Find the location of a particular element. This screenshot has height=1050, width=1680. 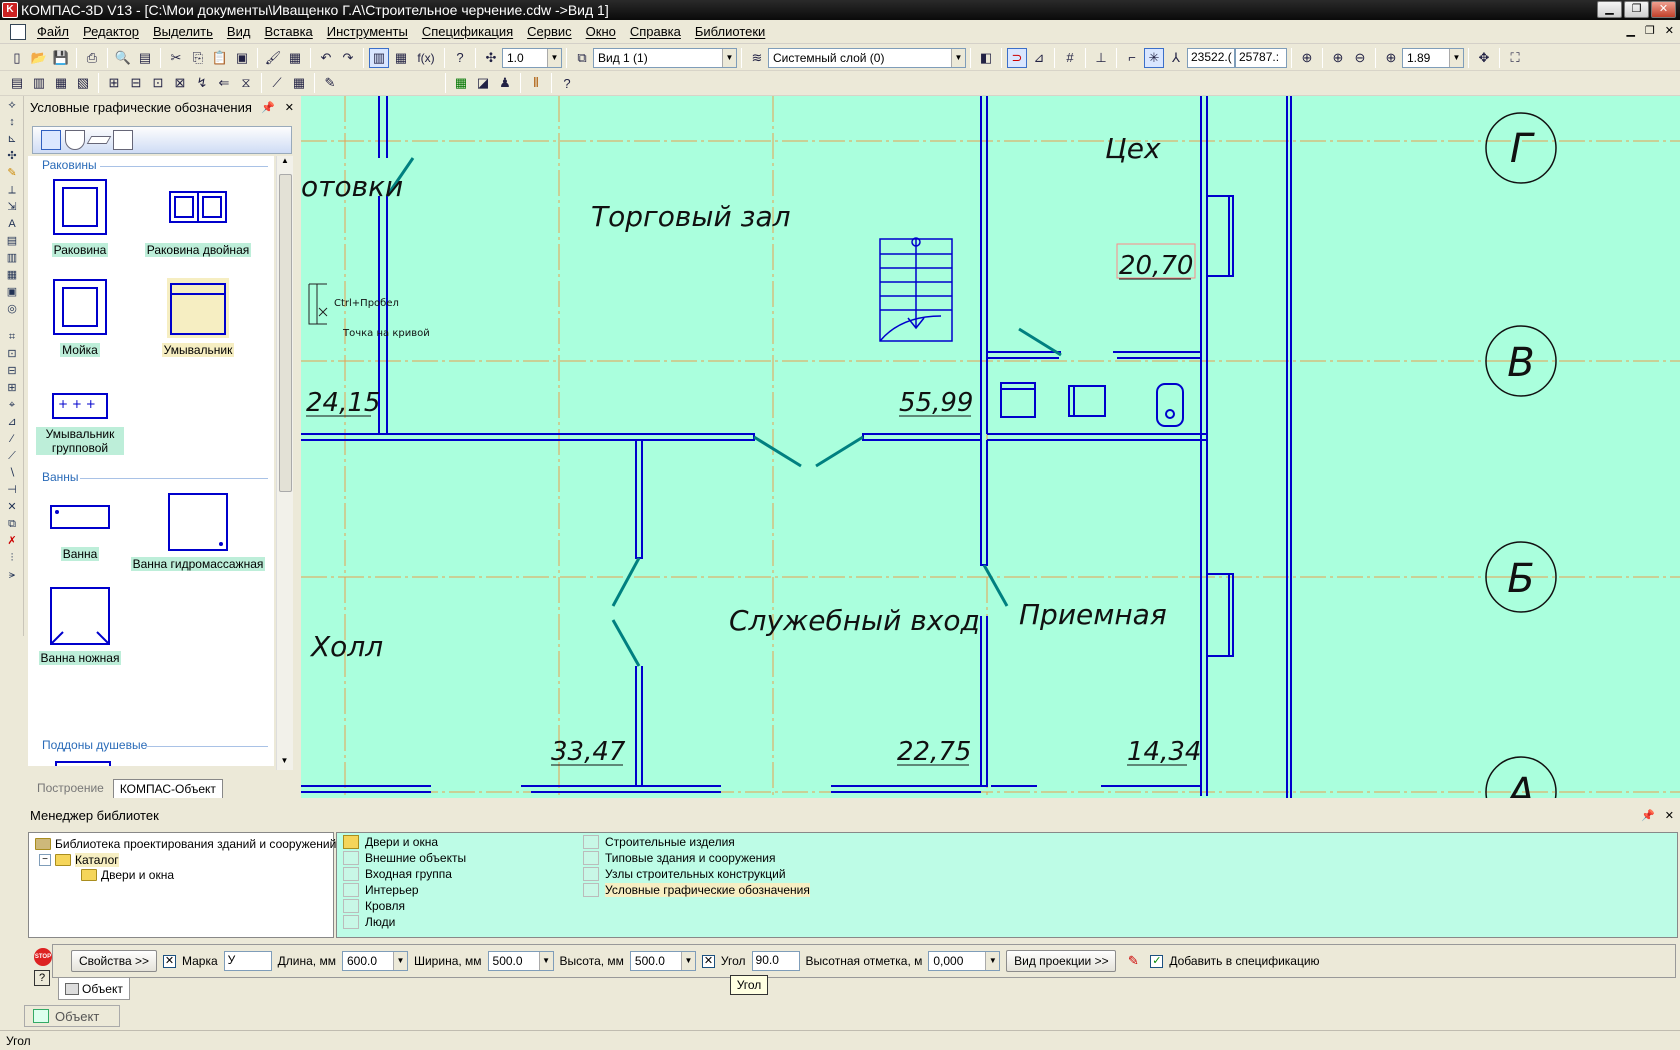

menu-file: Файл is located at coordinates (53, 31).